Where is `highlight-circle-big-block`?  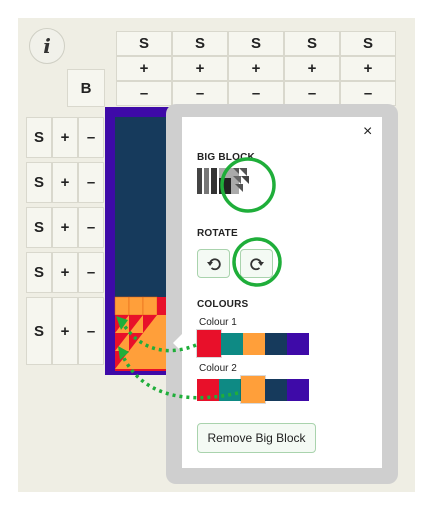 highlight-circle-big-block is located at coordinates (248, 185).